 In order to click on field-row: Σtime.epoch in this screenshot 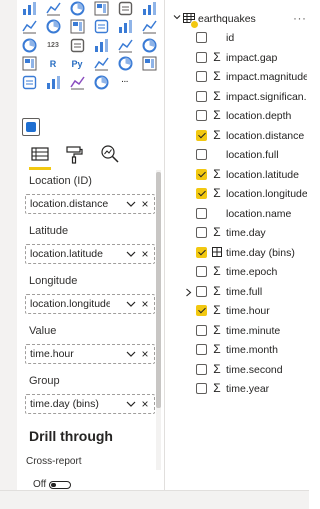, I will do `click(237, 272)`.